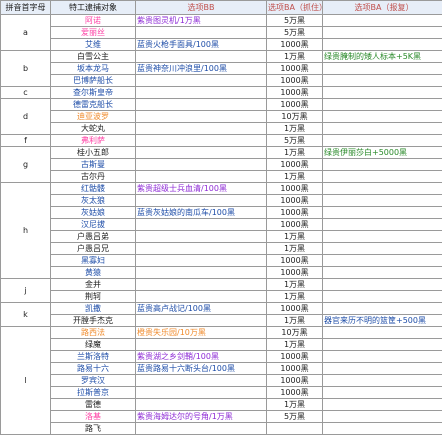  Describe the element at coordinates (201, 69) in the screenshot. I see `option-bb: 蓝贵神奈川冲浪里/100黑` at that location.